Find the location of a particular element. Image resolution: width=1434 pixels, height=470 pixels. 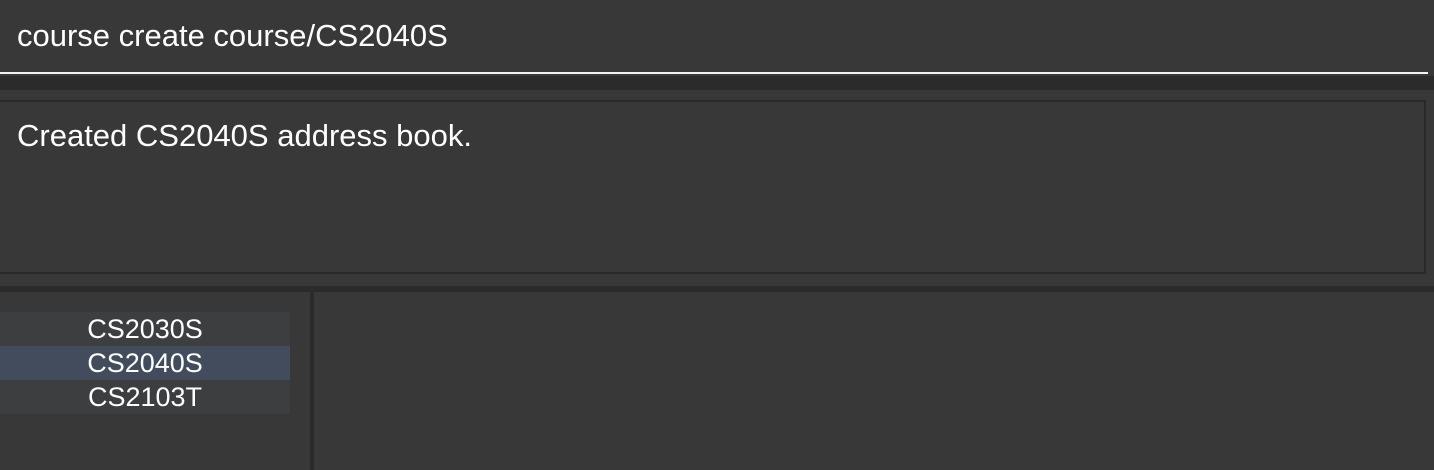

course-list-panel: CS2030S CS2040S CS2103T is located at coordinates (155, 381).